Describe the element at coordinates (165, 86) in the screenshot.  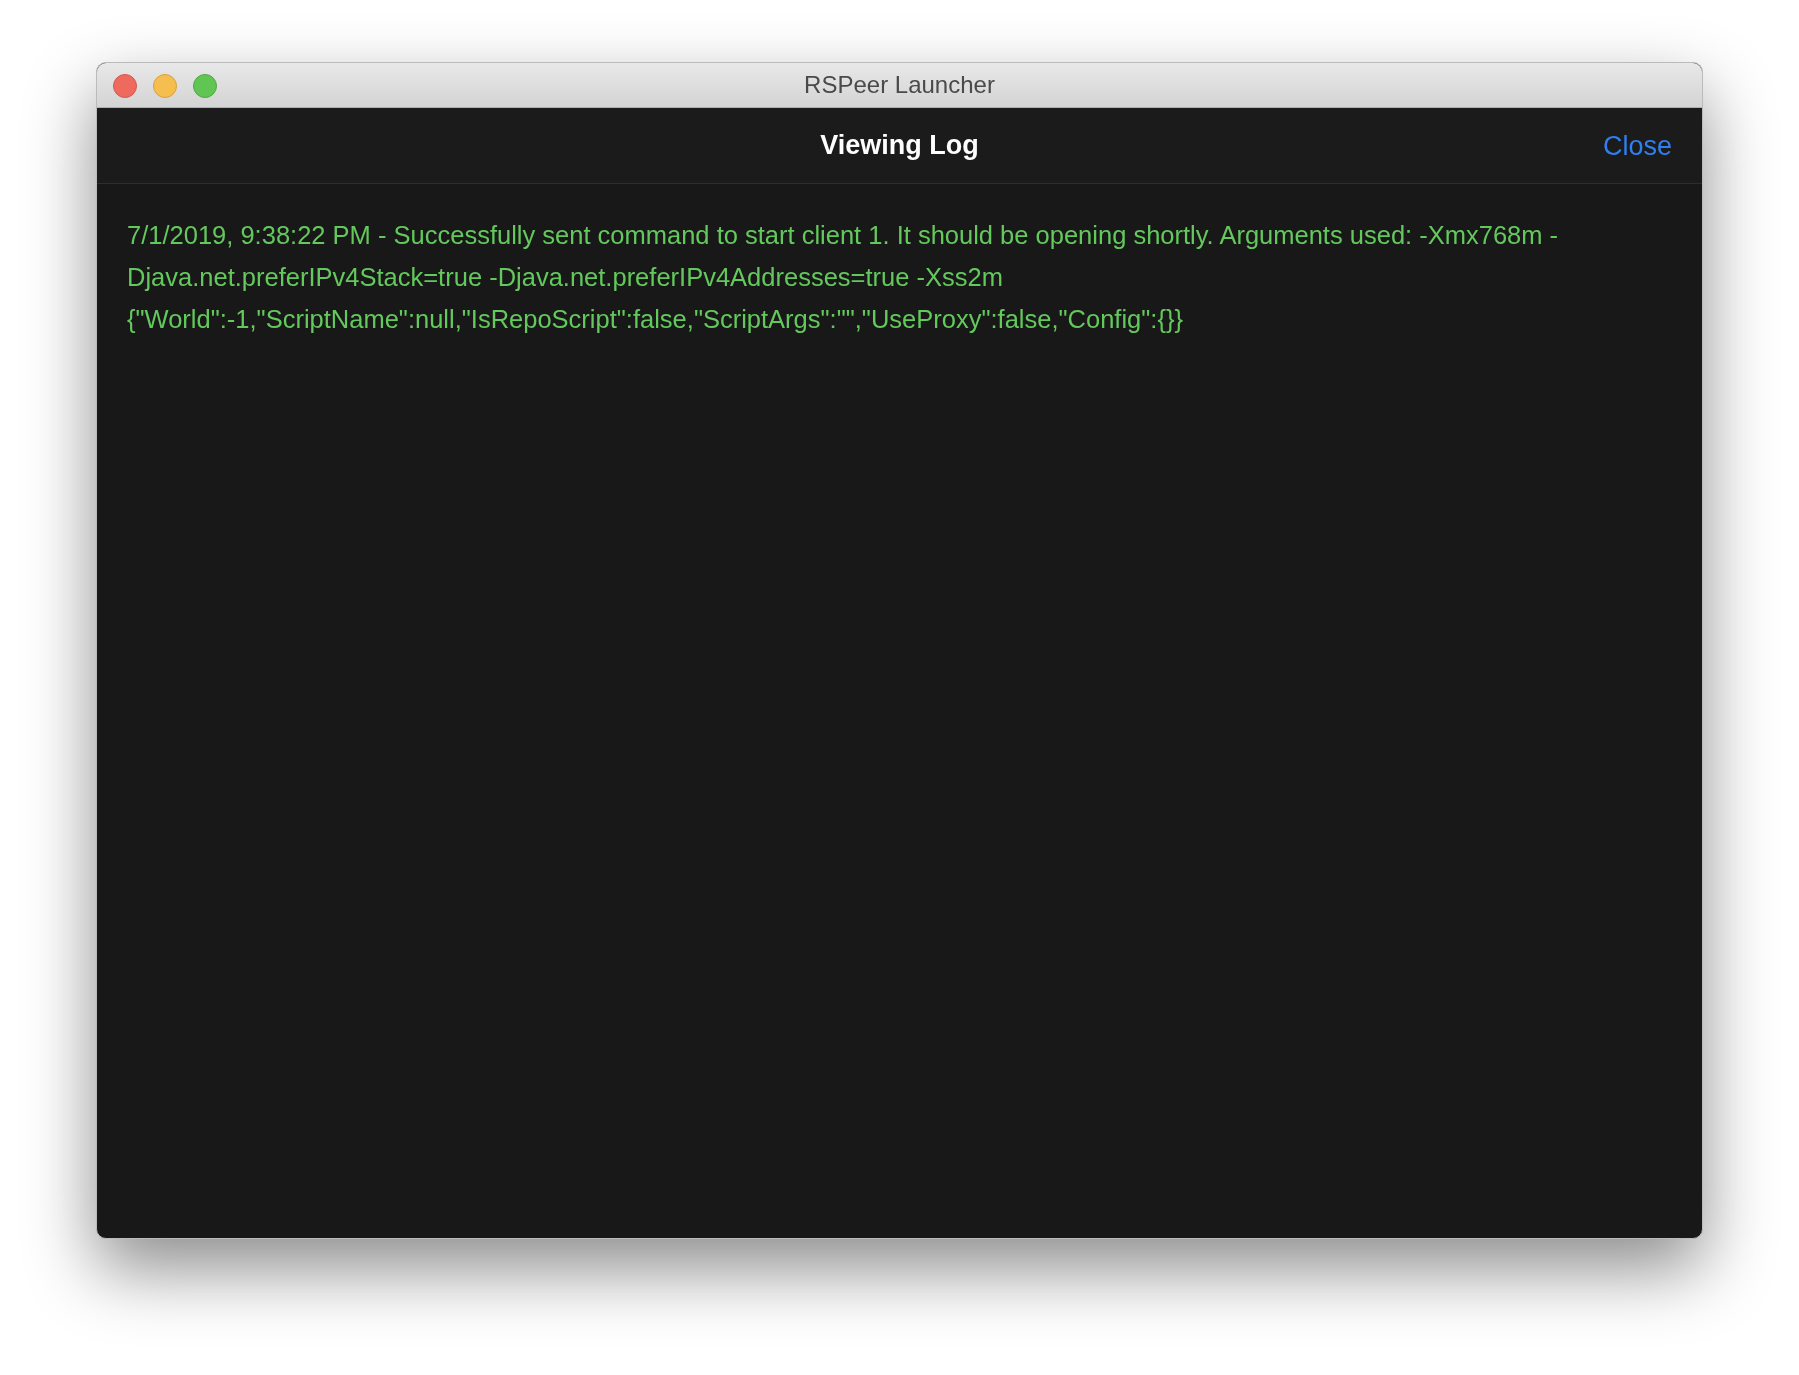
I see `minimize-window-button` at that location.